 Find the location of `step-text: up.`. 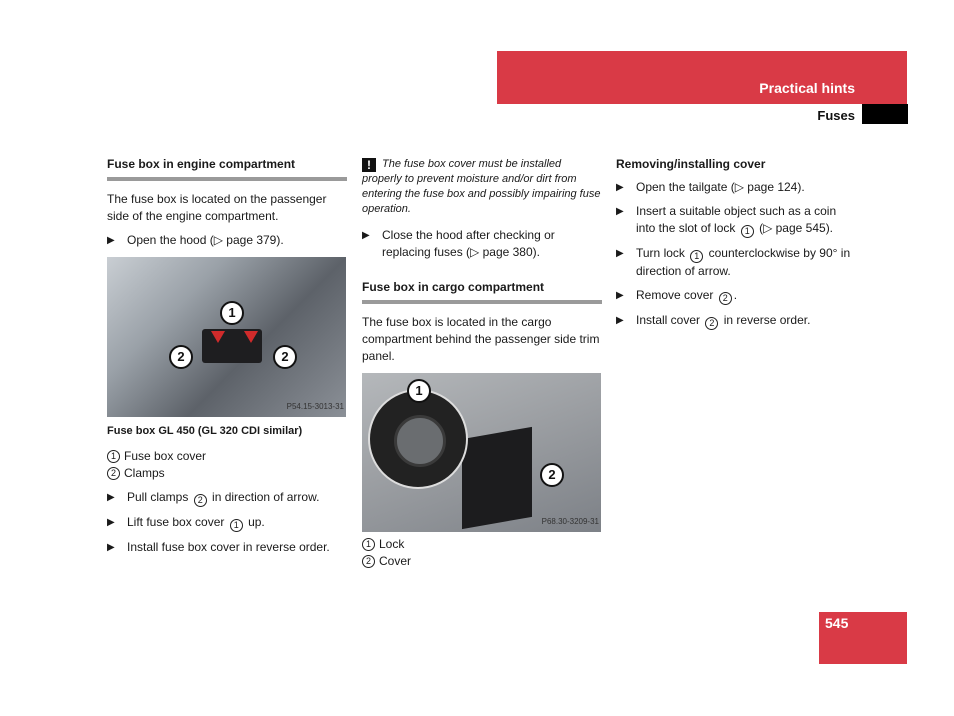

step-text: up. is located at coordinates (256, 522).